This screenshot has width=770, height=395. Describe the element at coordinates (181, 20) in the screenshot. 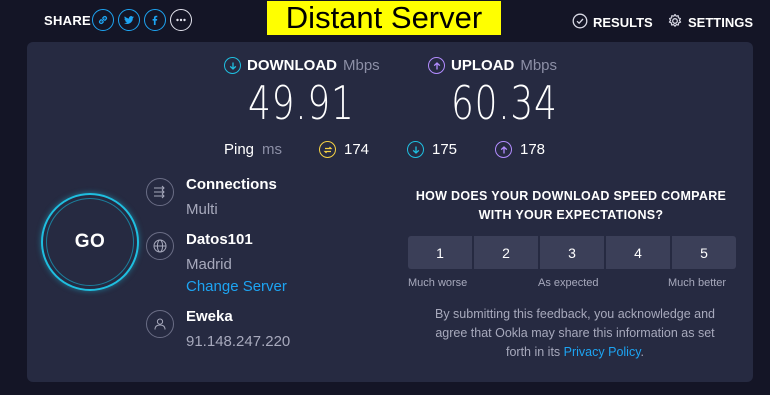

I see `more-icon` at that location.